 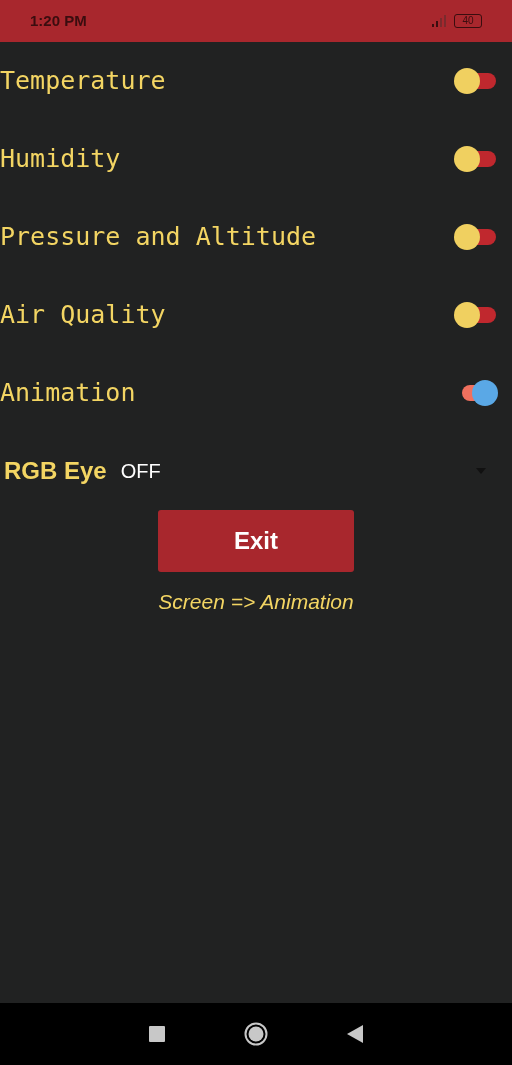 What do you see at coordinates (256, 602) in the screenshot?
I see `screen-caption: Screen => Animation` at bounding box center [256, 602].